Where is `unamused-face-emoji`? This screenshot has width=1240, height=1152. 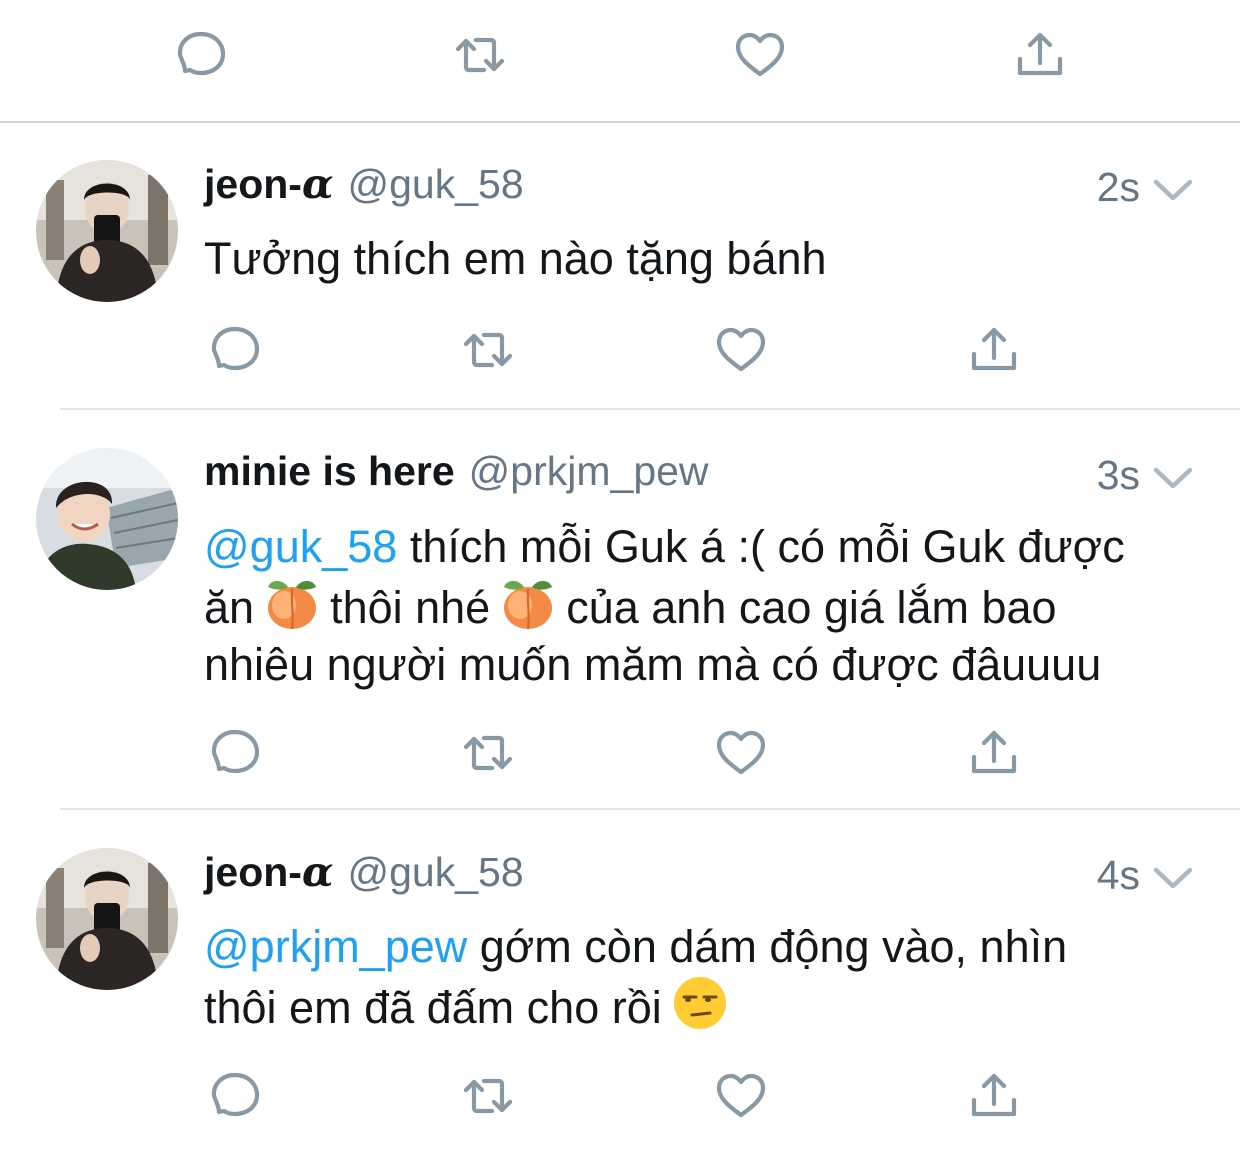 unamused-face-emoji is located at coordinates (700, 1003).